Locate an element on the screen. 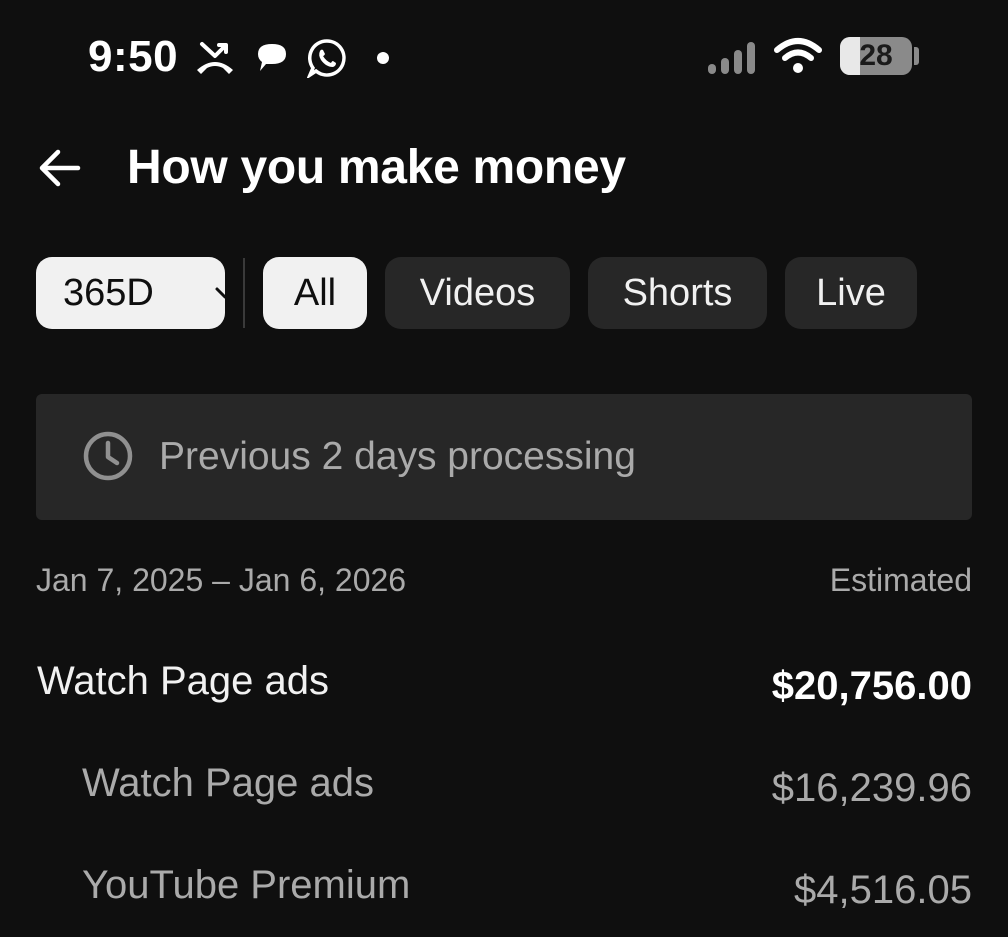 Image resolution: width=1008 pixels, height=937 pixels. chat-bubble-icon is located at coordinates (272, 58).